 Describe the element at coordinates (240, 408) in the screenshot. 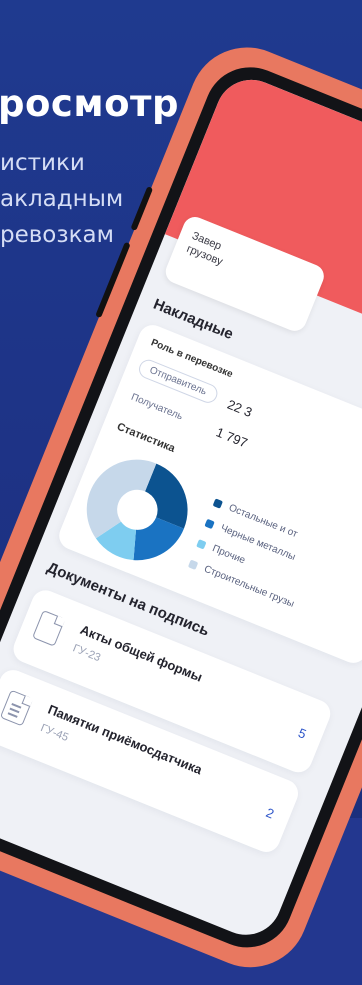

I see `sender-value: 22 3` at that location.